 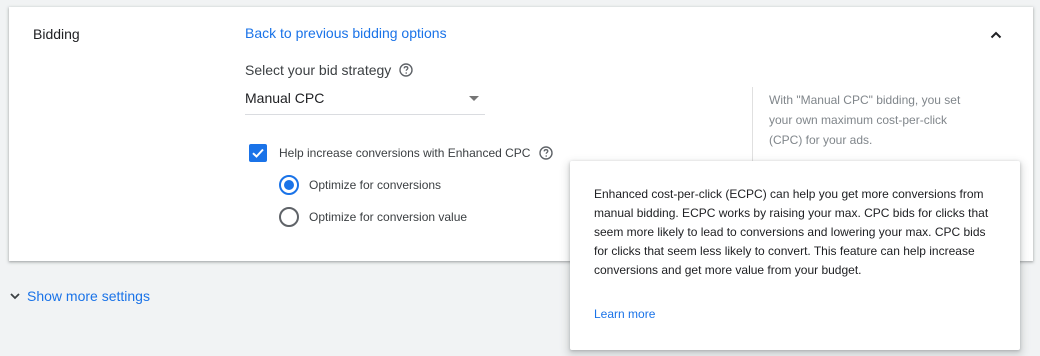 I want to click on optimize-conversions-label: Optimize for conversions, so click(x=375, y=185).